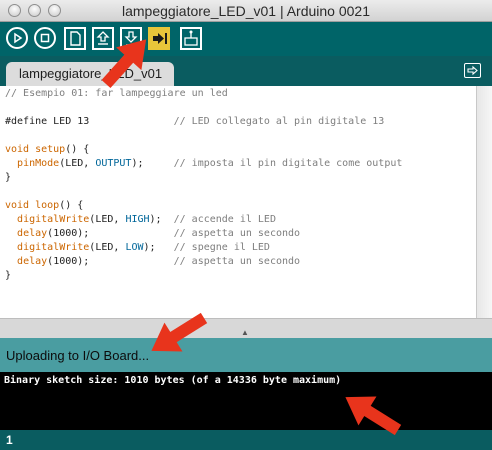 The image size is (492, 450). What do you see at coordinates (279, 121) in the screenshot?
I see `code-line-comment: // LED collegato al pin digitale 13` at bounding box center [279, 121].